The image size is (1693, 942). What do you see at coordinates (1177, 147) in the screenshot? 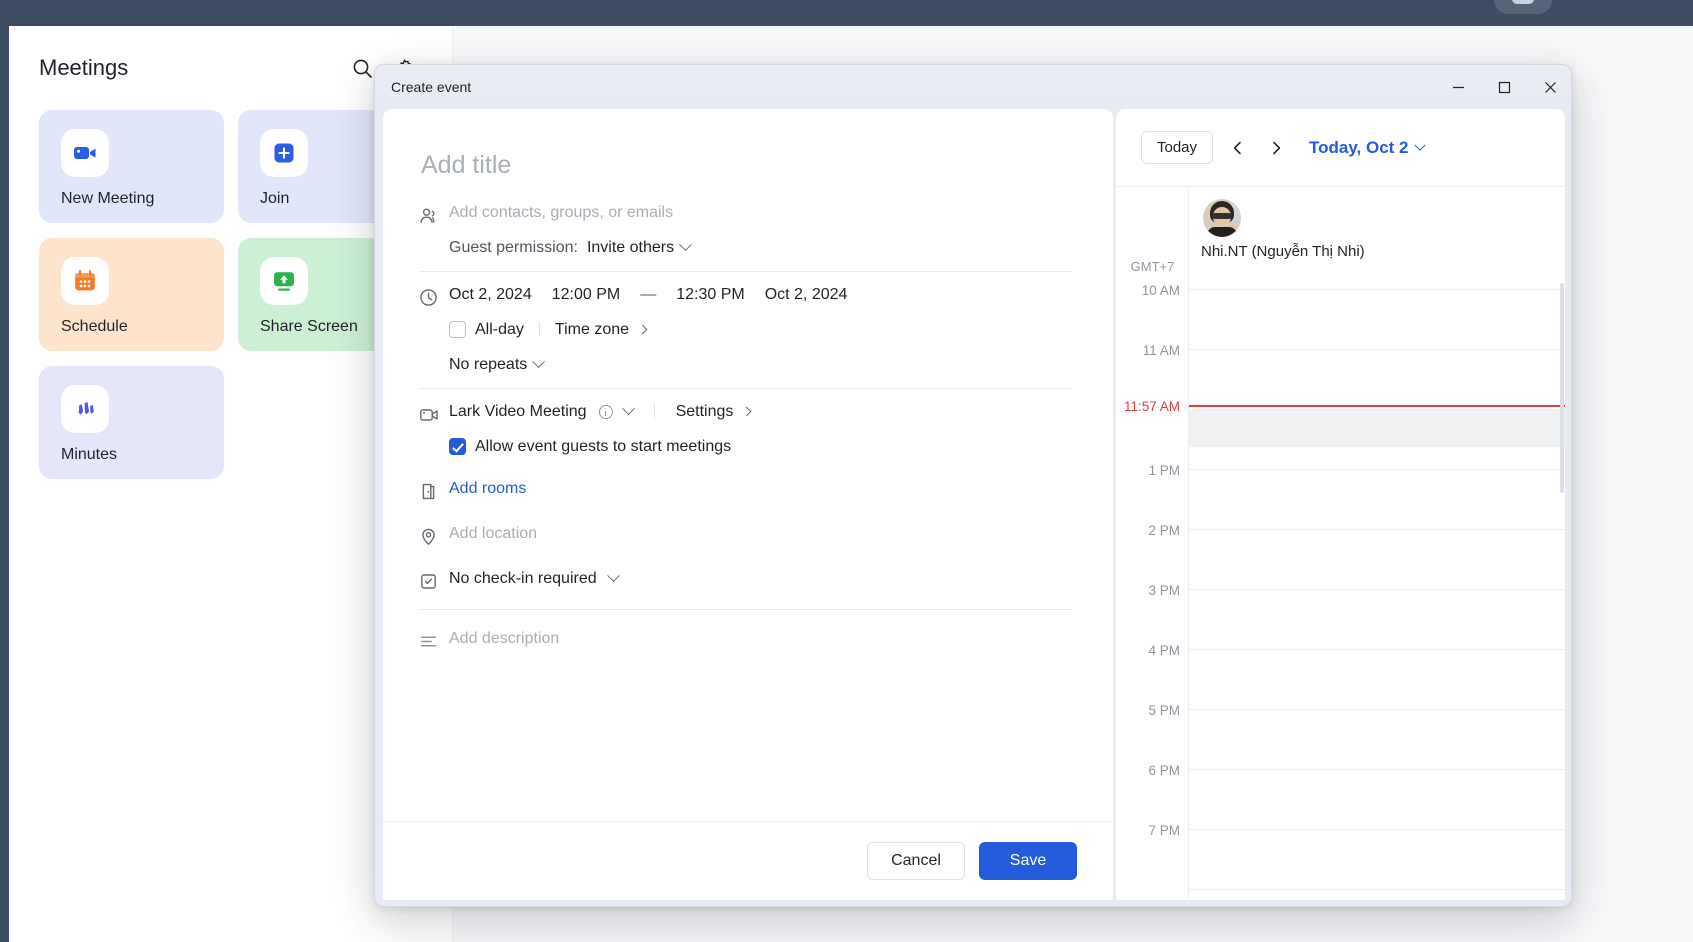
I see `today-button: Today` at bounding box center [1177, 147].